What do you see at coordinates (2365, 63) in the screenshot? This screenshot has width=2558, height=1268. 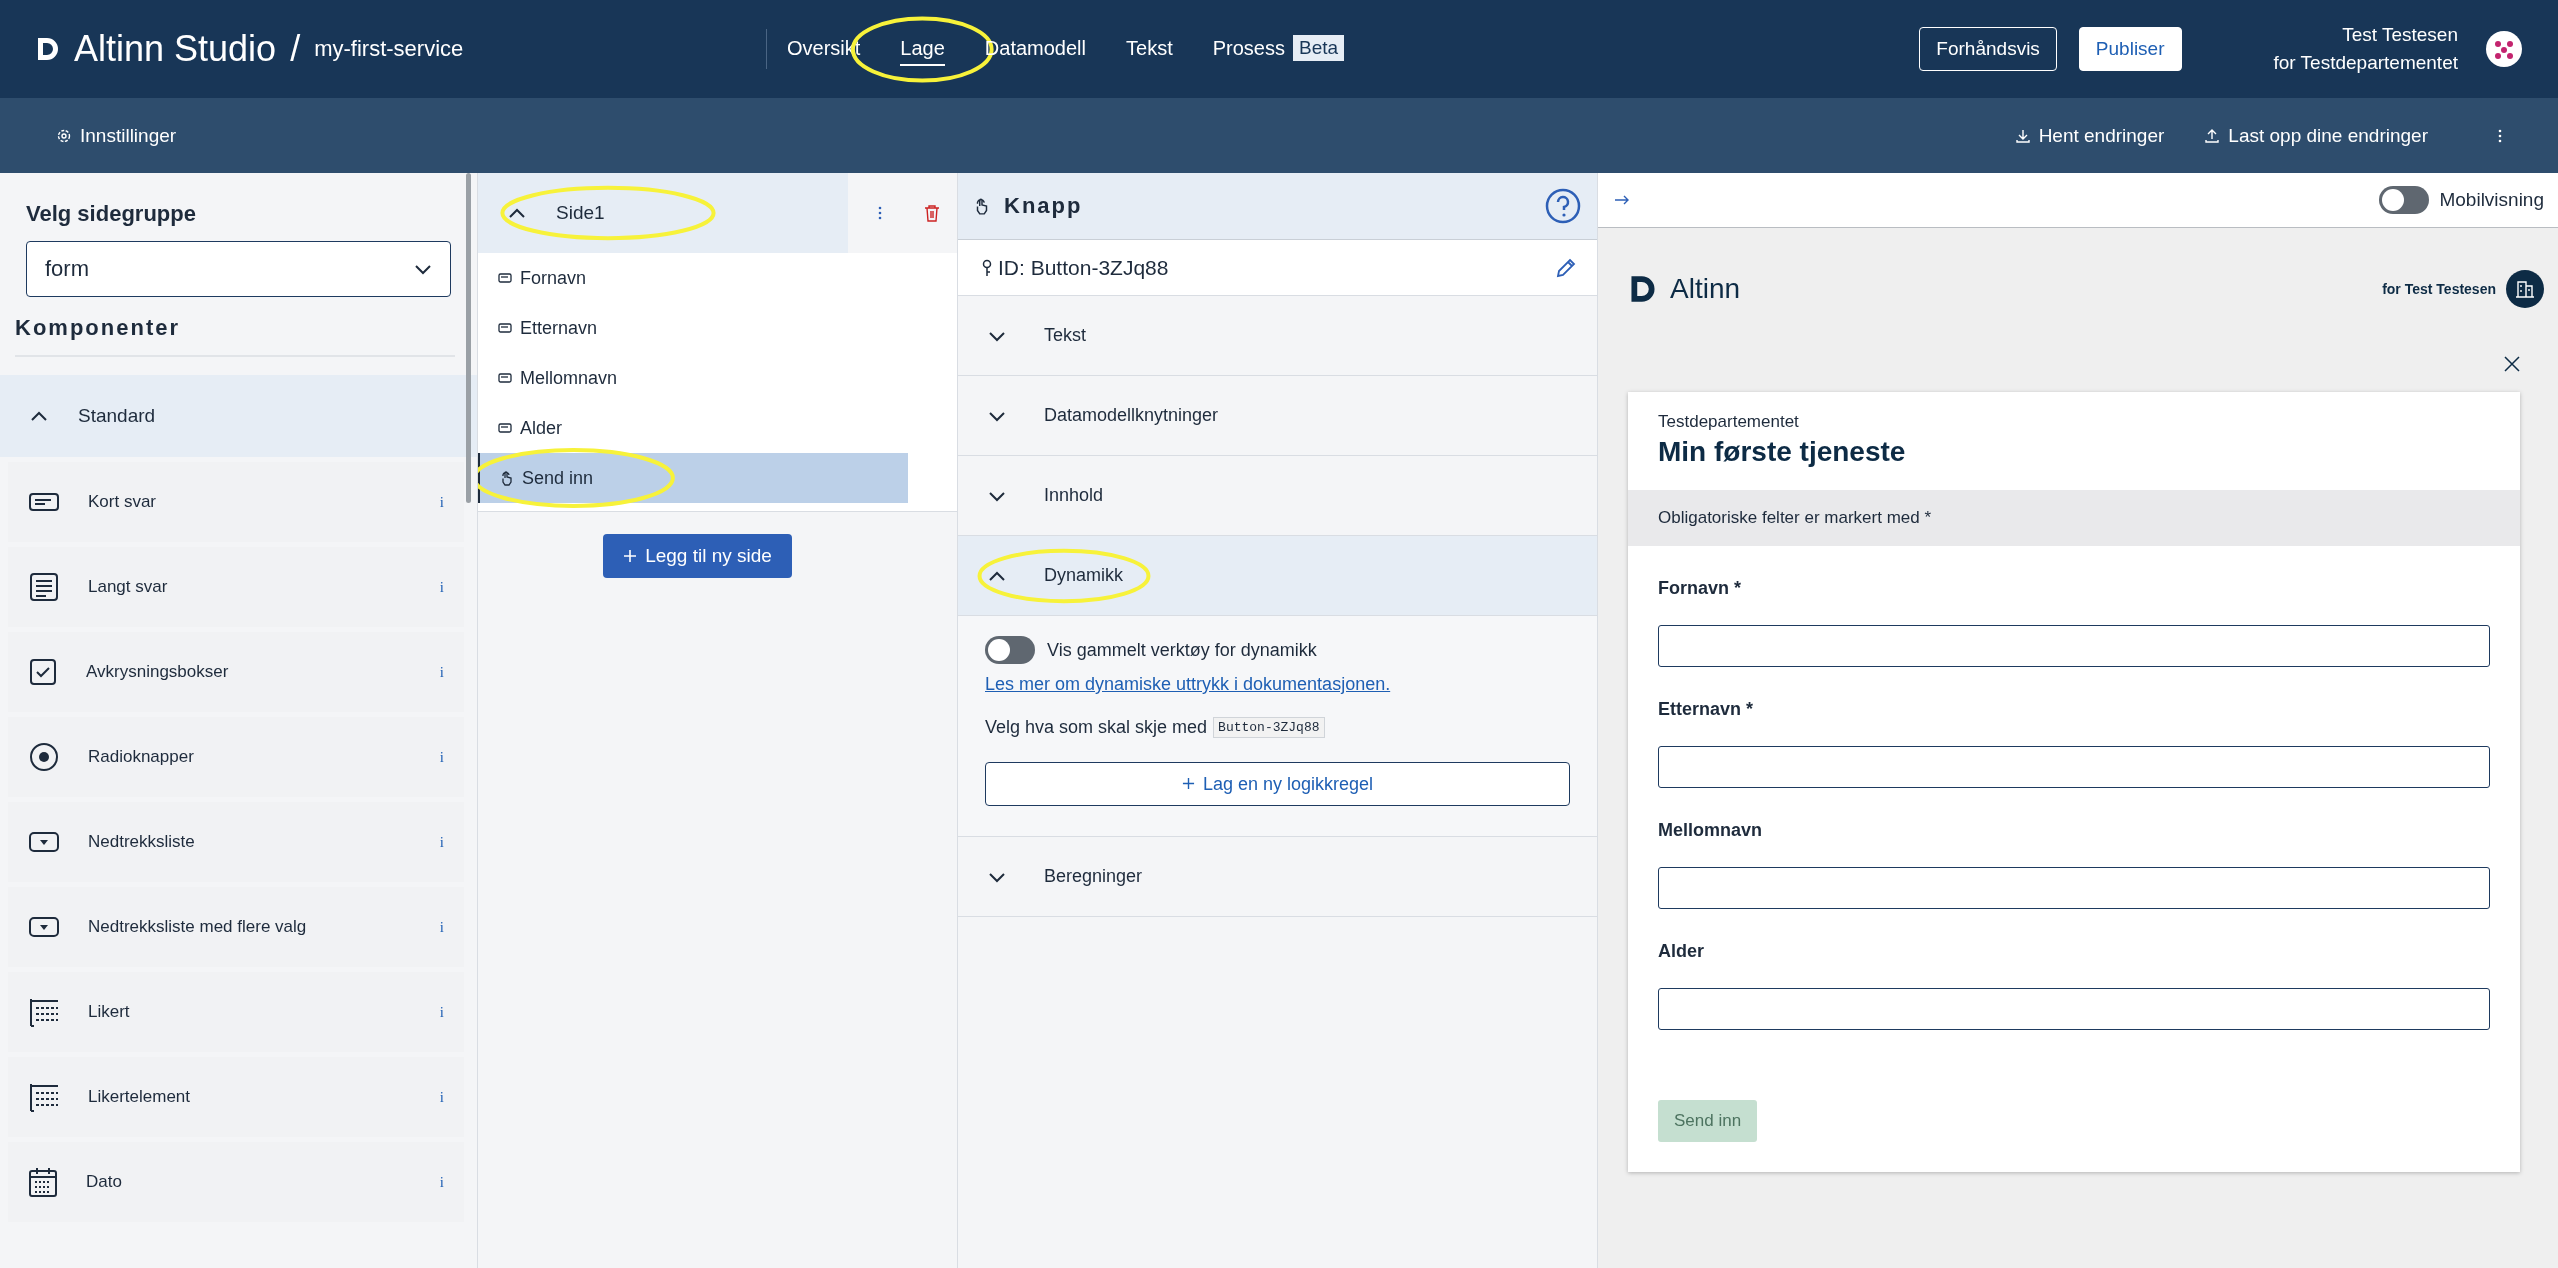 I see `user-org: for Testdepartementet` at bounding box center [2365, 63].